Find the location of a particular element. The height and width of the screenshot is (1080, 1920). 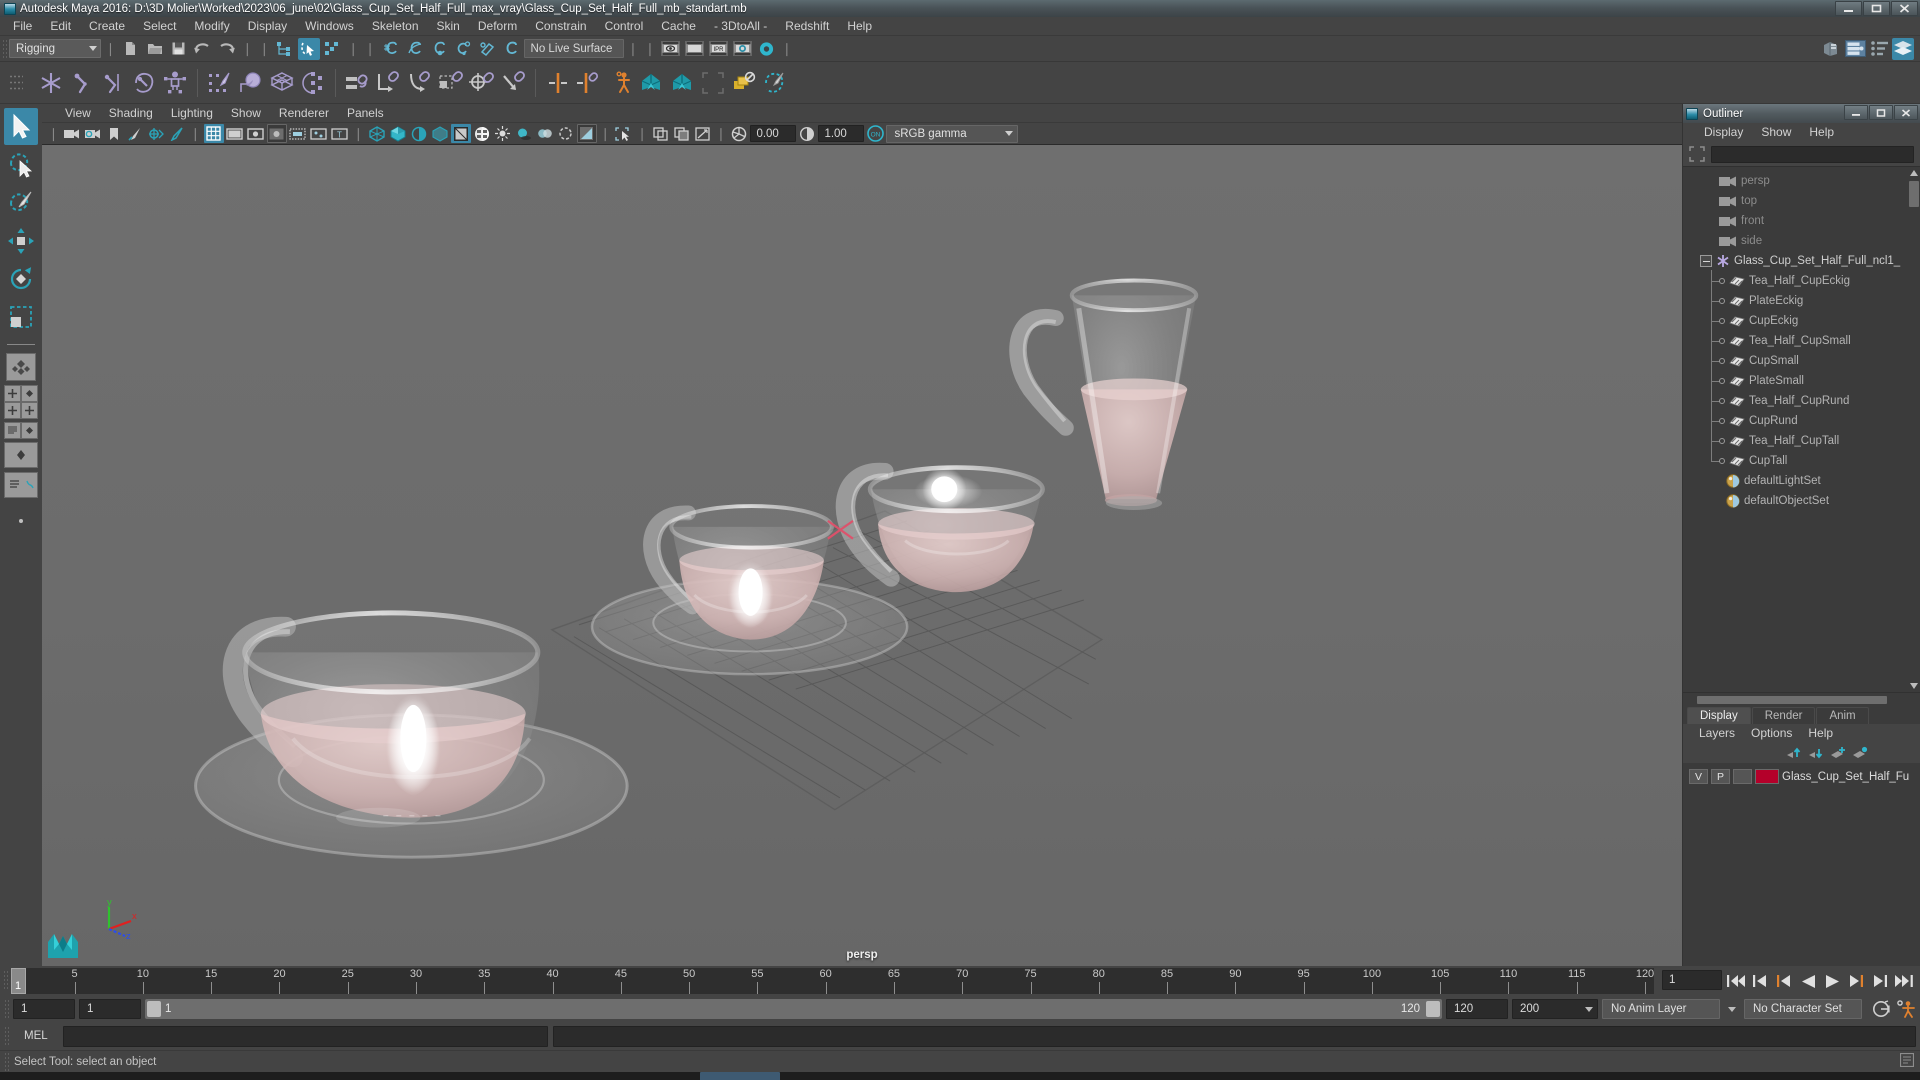

step-forward-key-icon is located at coordinates (1856, 981).